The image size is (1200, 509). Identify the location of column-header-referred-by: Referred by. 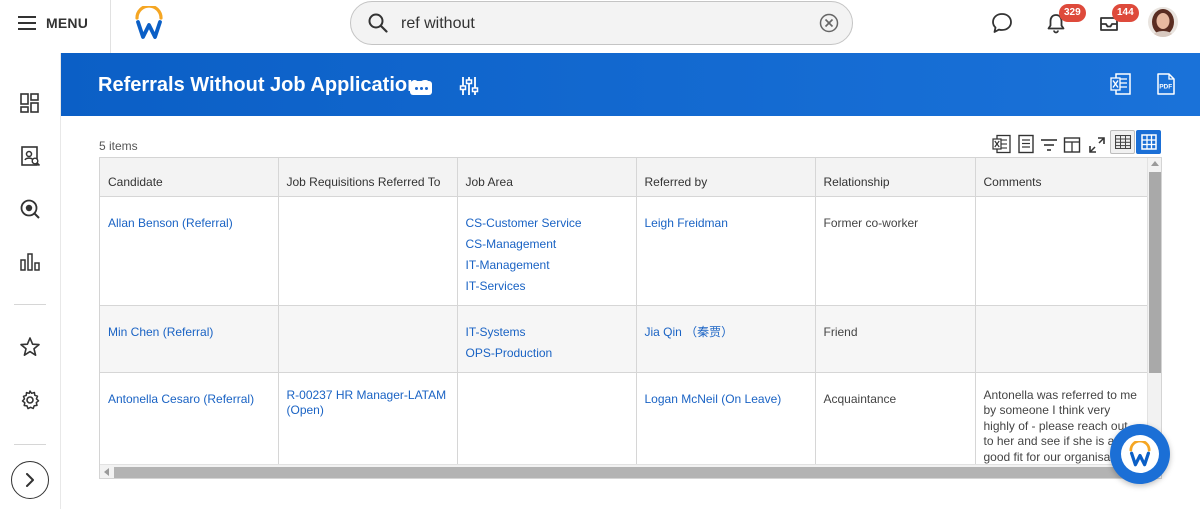
(726, 177).